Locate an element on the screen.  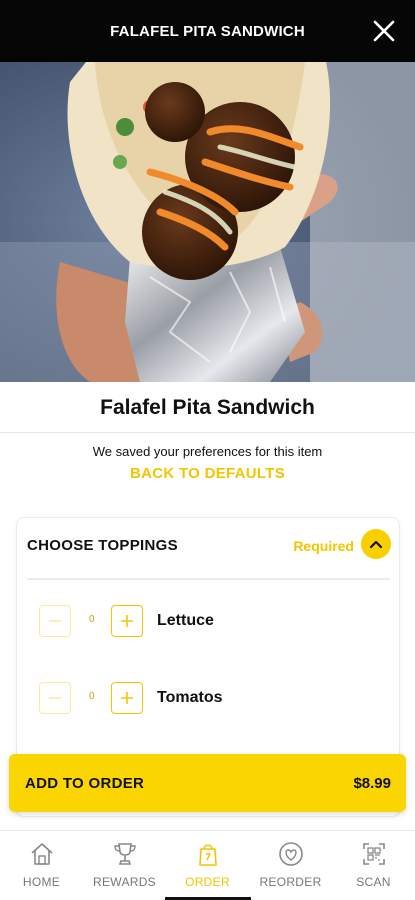
nav-item-reorder: REORDER is located at coordinates (290, 865).